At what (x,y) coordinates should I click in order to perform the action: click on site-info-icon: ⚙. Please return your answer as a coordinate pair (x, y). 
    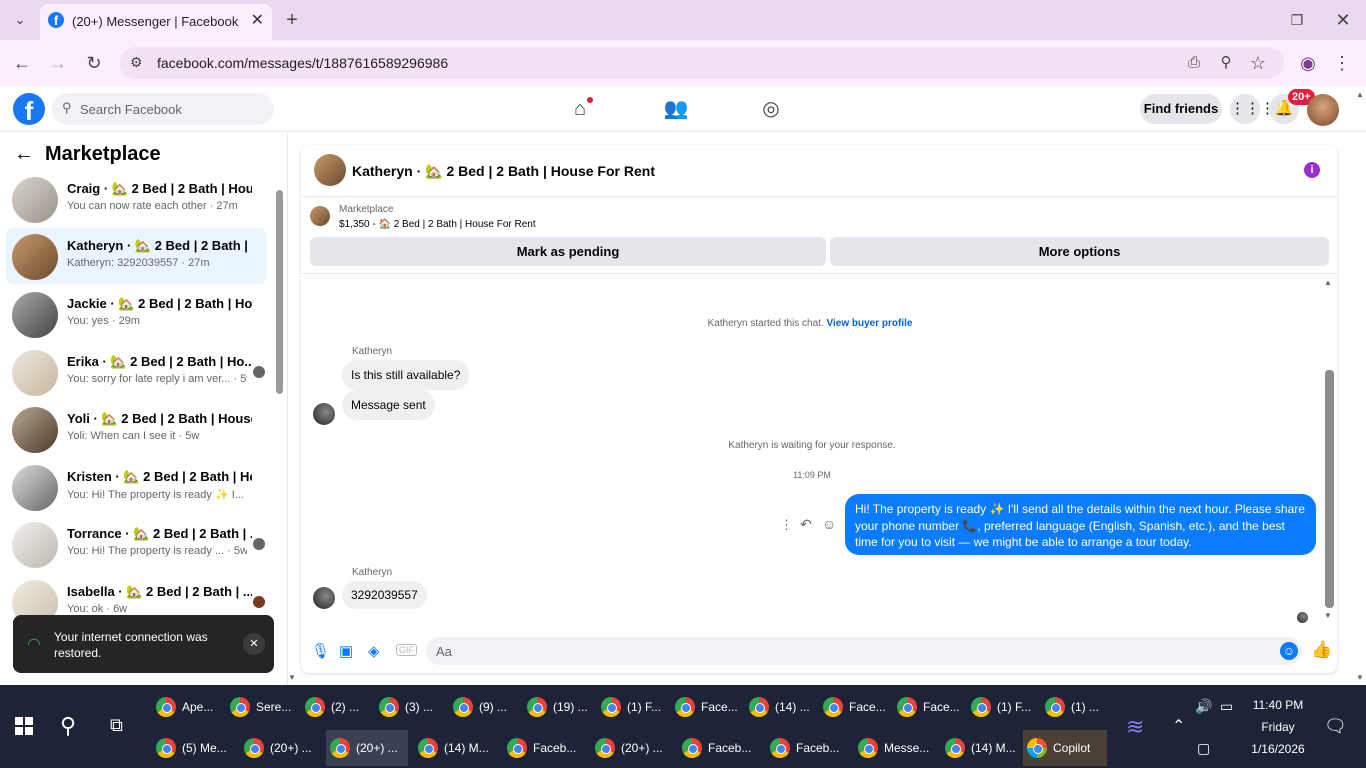
    Looking at the image, I should click on (136, 62).